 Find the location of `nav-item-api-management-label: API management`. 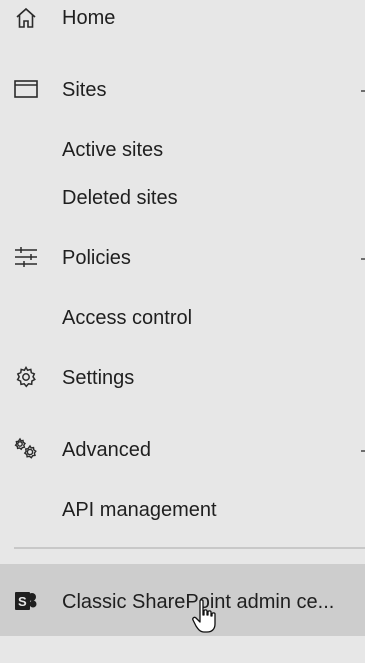

nav-item-api-management-label: API management is located at coordinates (139, 510).